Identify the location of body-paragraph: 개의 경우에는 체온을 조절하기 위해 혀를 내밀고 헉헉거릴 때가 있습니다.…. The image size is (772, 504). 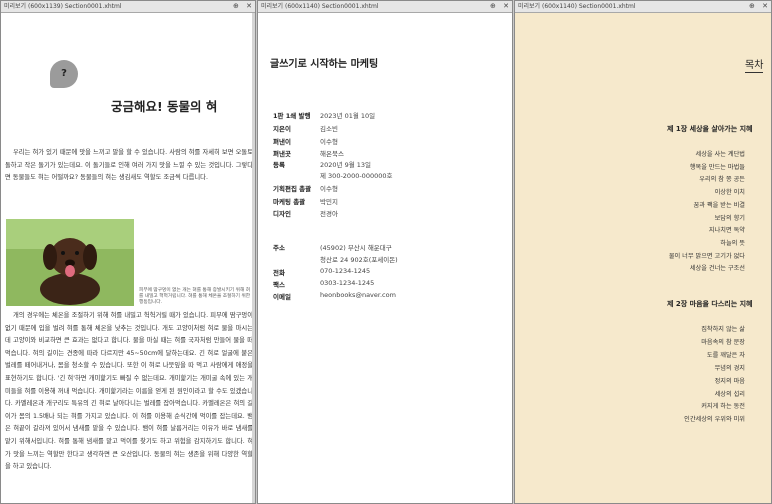
(129, 391).